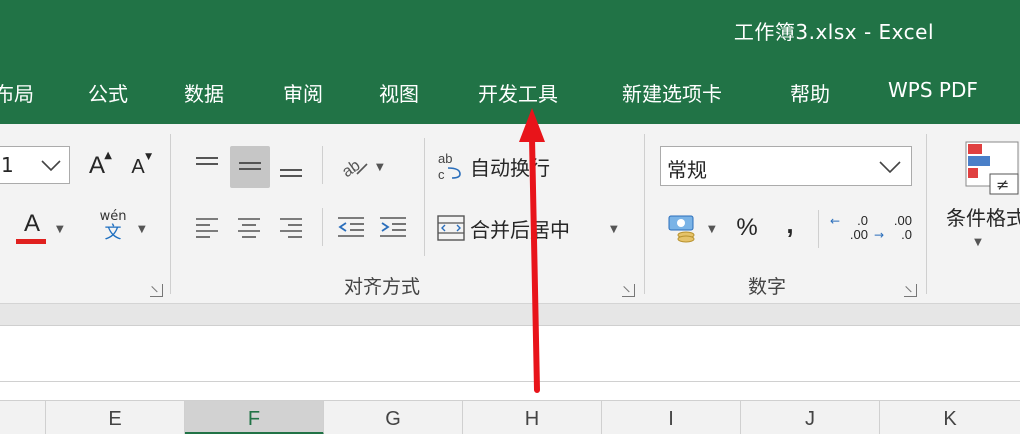  I want to click on annotation-arrow-icon, so click(532, 250).